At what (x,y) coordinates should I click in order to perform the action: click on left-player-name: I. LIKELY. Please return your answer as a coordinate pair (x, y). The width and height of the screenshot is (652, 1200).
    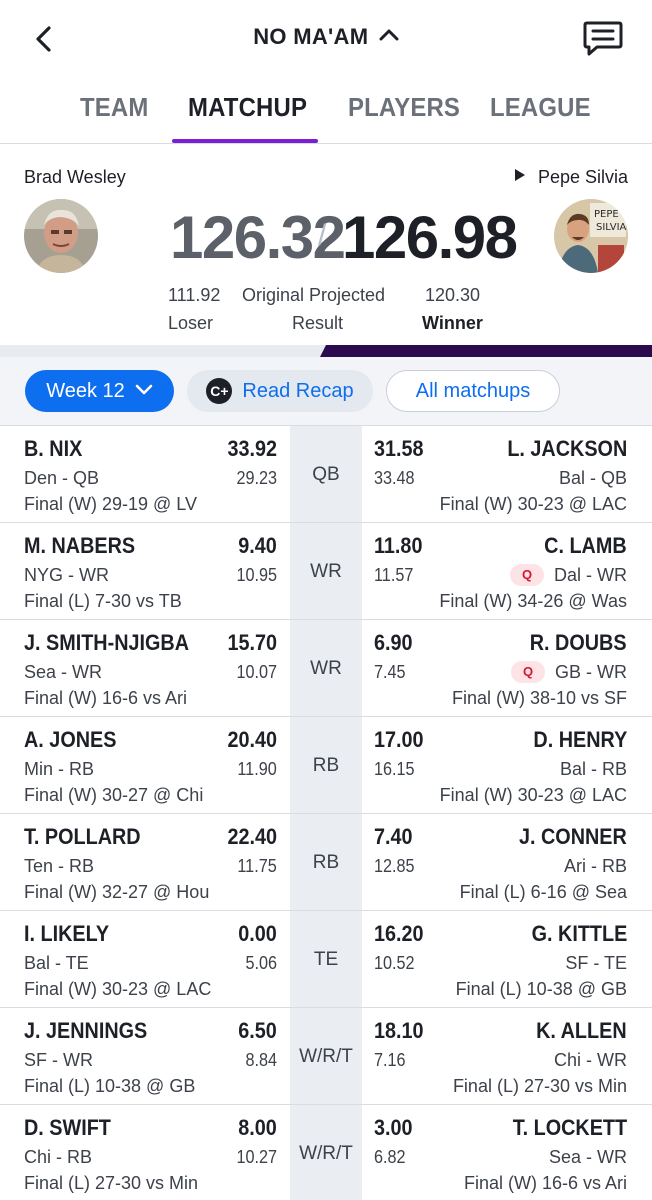
    Looking at the image, I should click on (66, 934).